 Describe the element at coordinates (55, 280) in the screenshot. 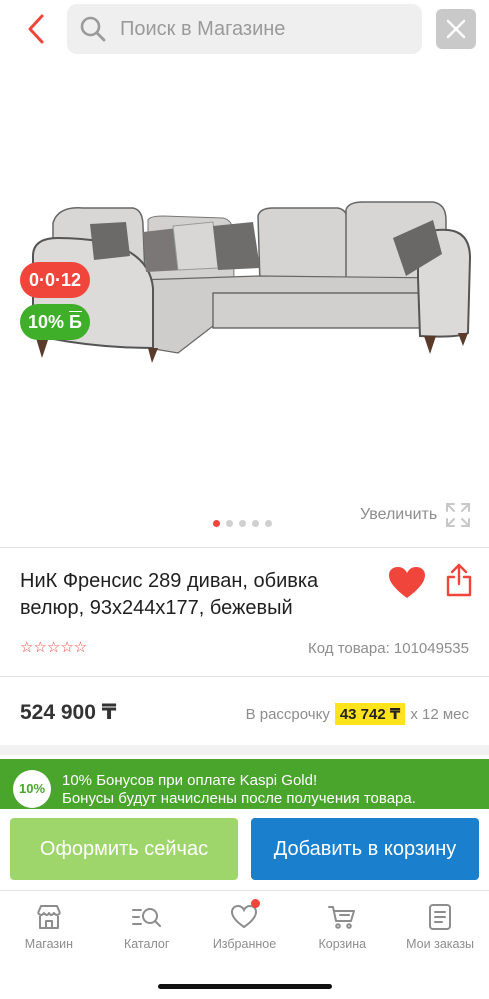

I see `installment-badge: 0·0·12` at that location.